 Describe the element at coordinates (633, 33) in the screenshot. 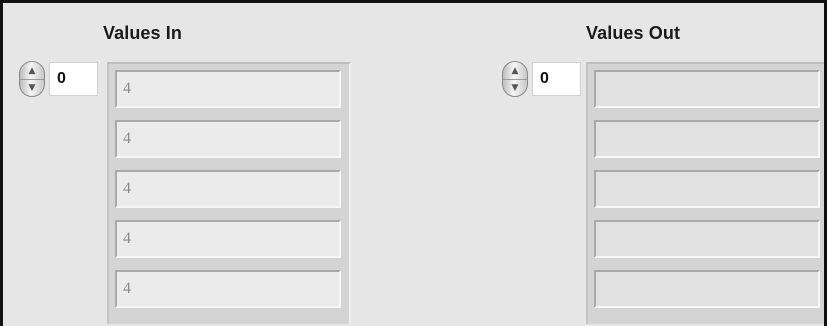

I see `values-out-label: Values Out` at that location.